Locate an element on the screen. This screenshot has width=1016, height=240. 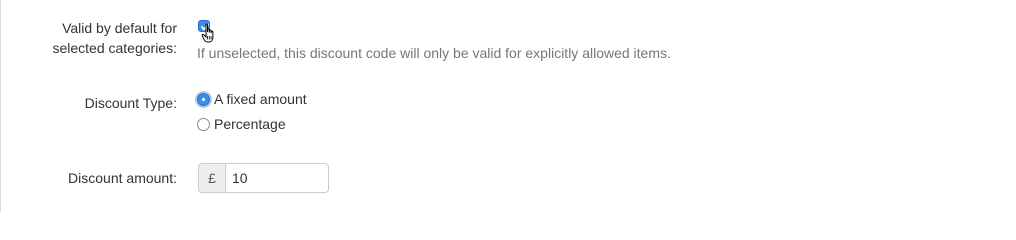
currency-addon: £ is located at coordinates (212, 178).